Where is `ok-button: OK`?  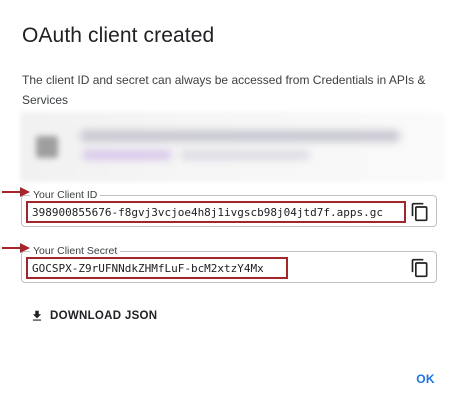 ok-button: OK is located at coordinates (425, 379).